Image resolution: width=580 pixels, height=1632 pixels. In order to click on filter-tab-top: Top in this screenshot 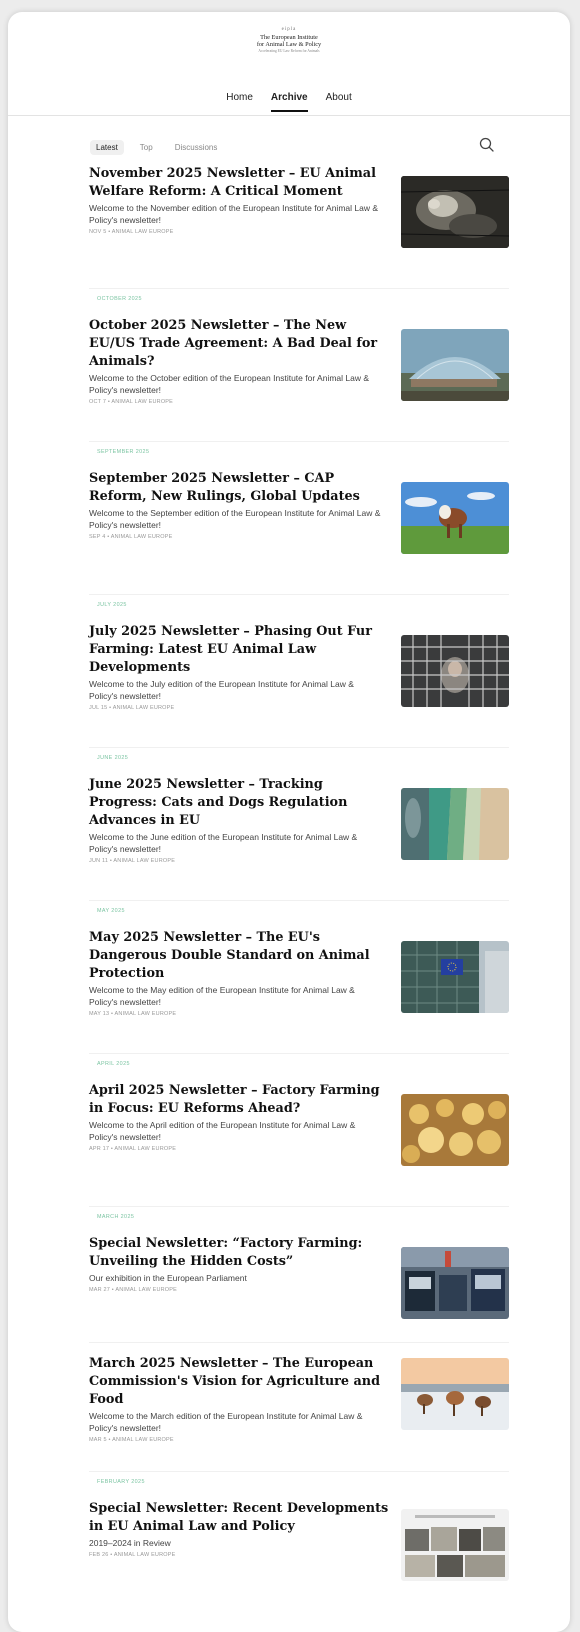, I will do `click(146, 147)`.